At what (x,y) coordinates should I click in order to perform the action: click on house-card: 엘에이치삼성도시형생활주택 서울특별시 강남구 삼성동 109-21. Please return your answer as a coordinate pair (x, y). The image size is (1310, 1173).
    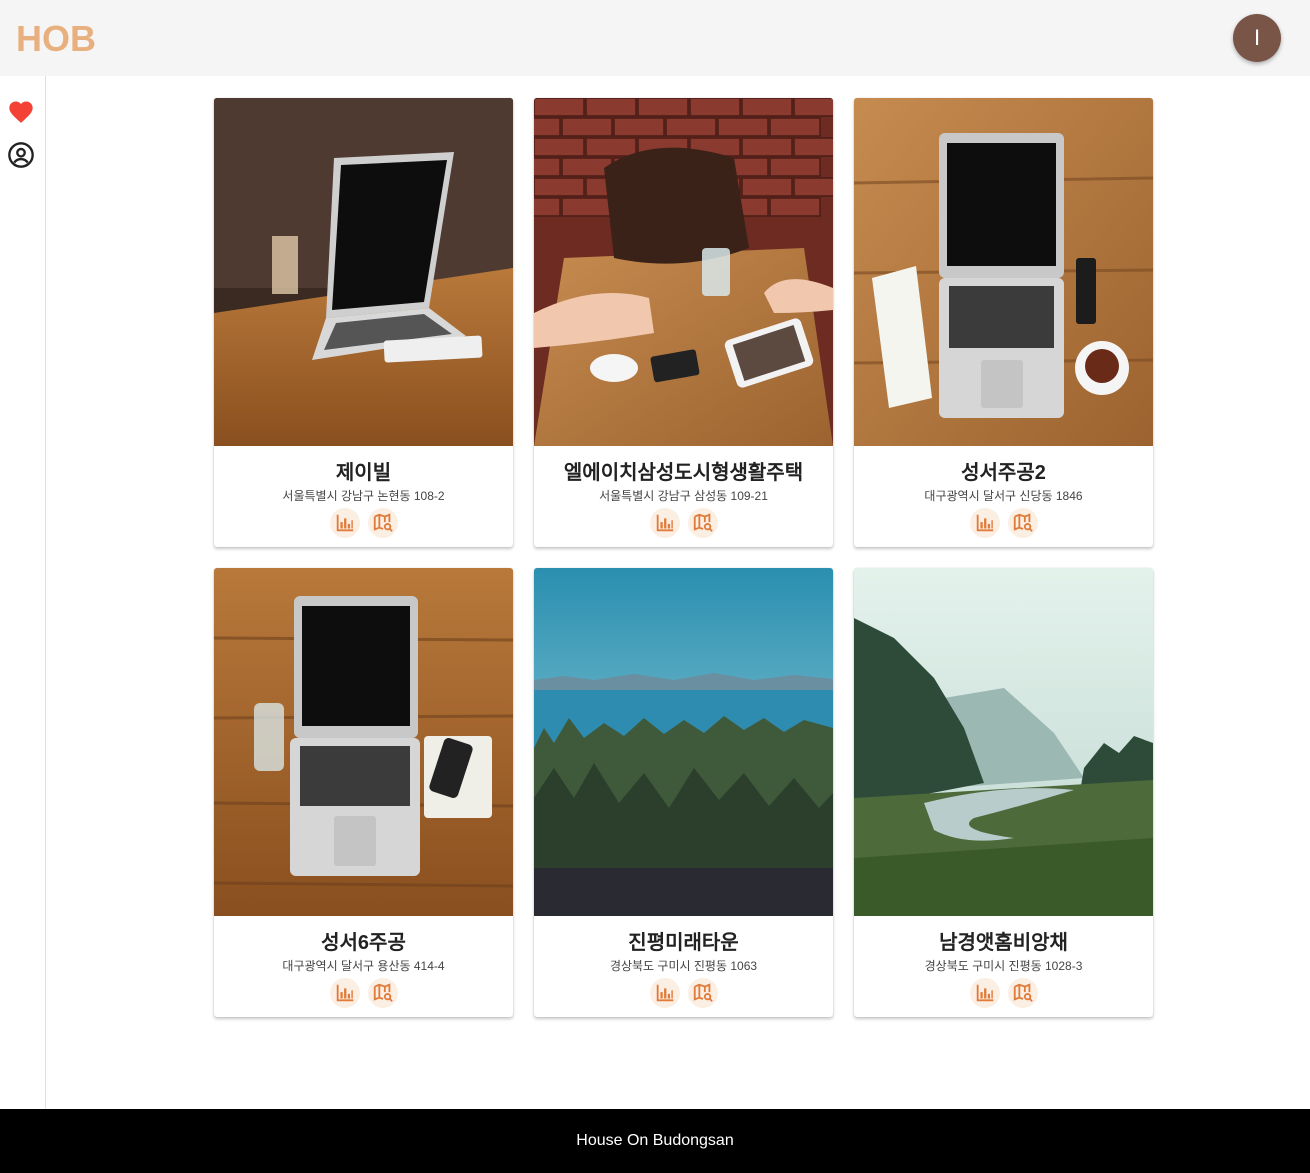
    Looking at the image, I should click on (683, 322).